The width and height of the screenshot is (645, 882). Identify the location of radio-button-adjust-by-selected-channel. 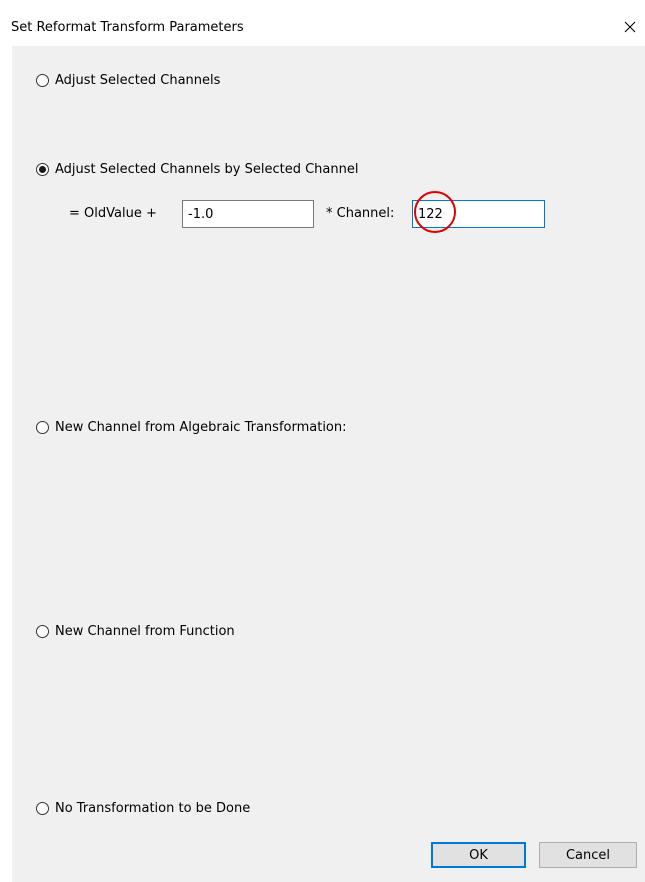
(42, 169).